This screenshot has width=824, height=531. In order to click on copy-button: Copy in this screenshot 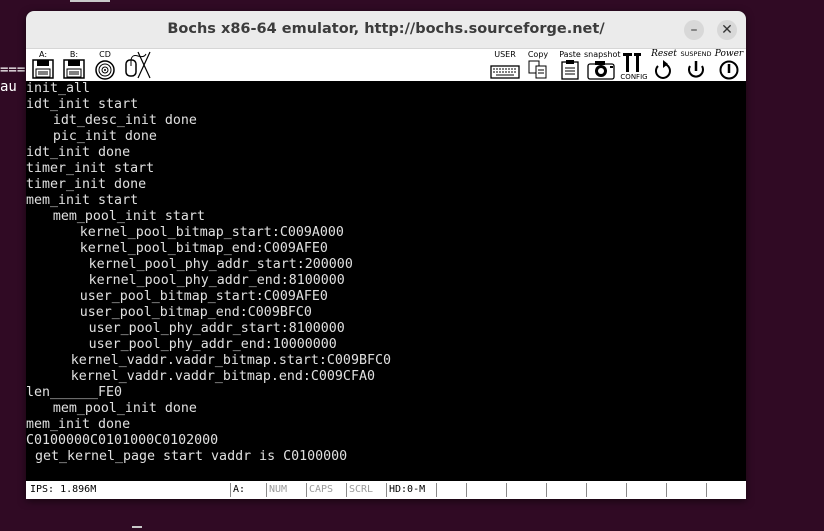, I will do `click(538, 65)`.